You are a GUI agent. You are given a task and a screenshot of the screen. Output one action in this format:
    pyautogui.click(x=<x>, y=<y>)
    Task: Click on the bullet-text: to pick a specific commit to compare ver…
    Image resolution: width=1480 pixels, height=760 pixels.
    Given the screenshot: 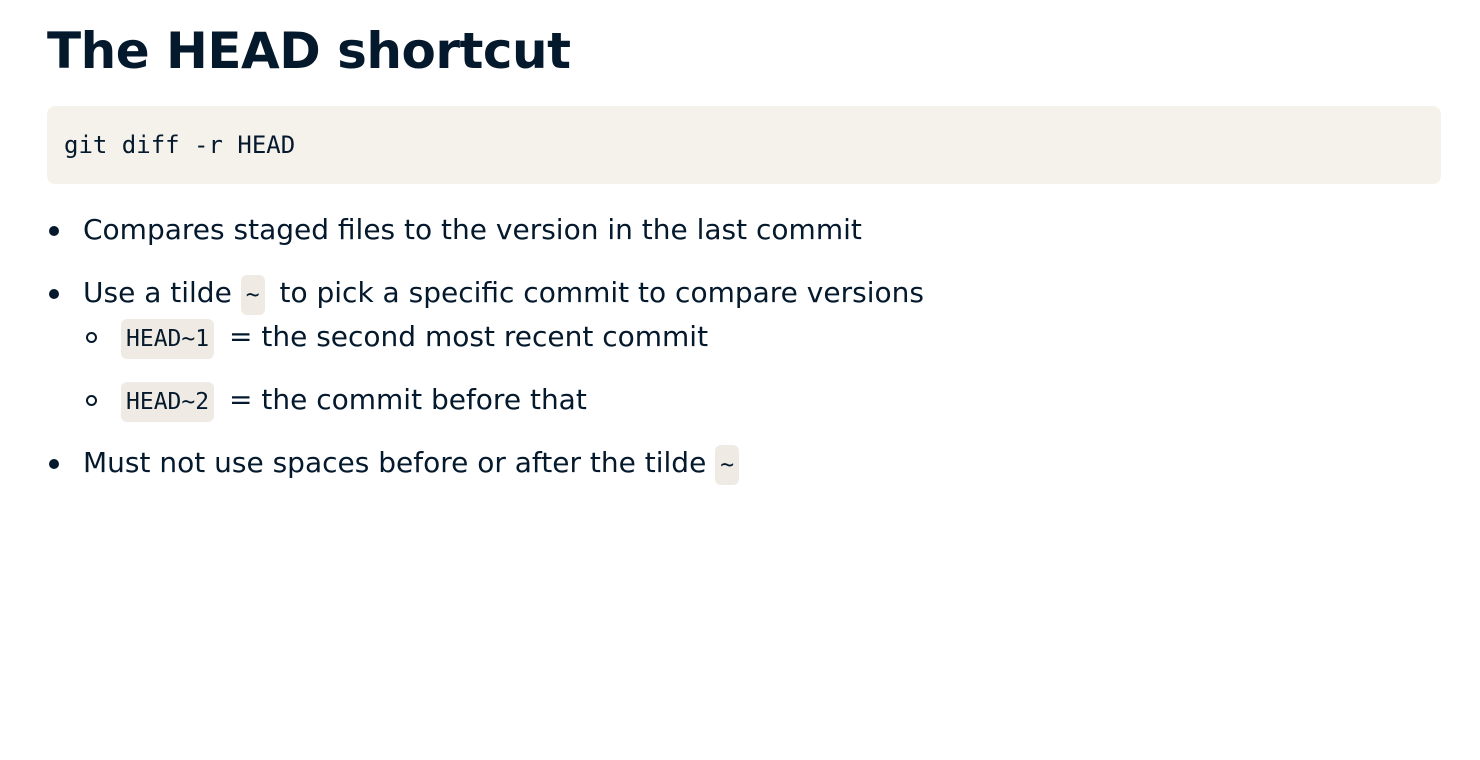 What is the action you would take?
    pyautogui.click(x=601, y=292)
    